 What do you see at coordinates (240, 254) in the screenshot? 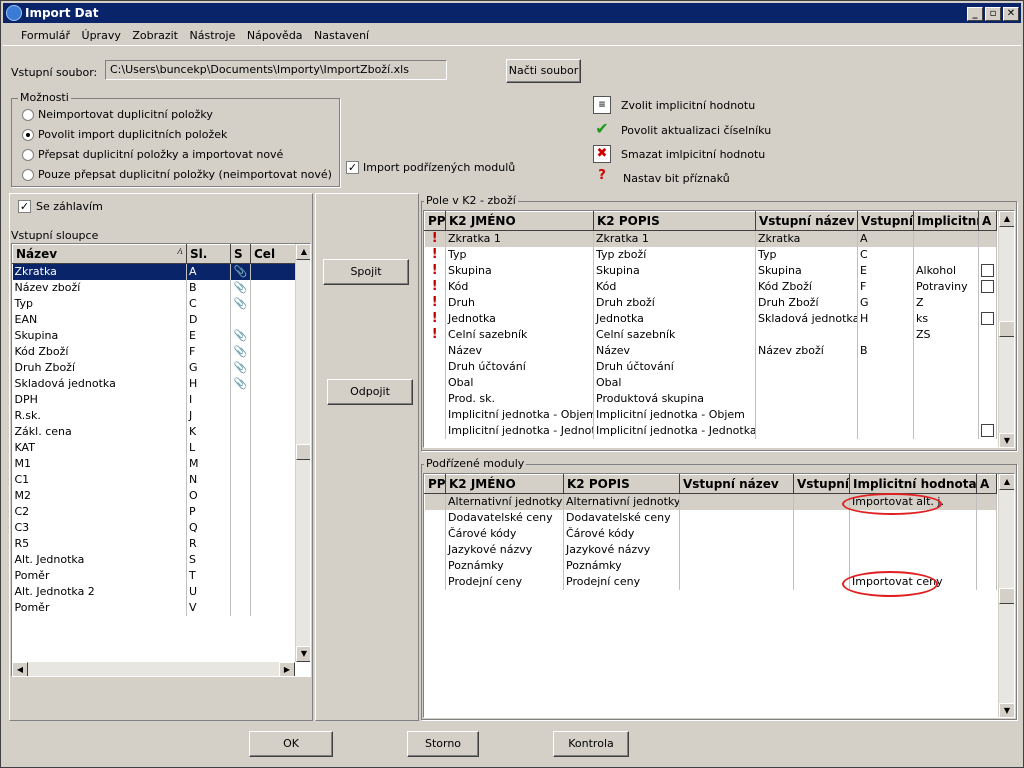
I see `col-header-s: S` at bounding box center [240, 254].